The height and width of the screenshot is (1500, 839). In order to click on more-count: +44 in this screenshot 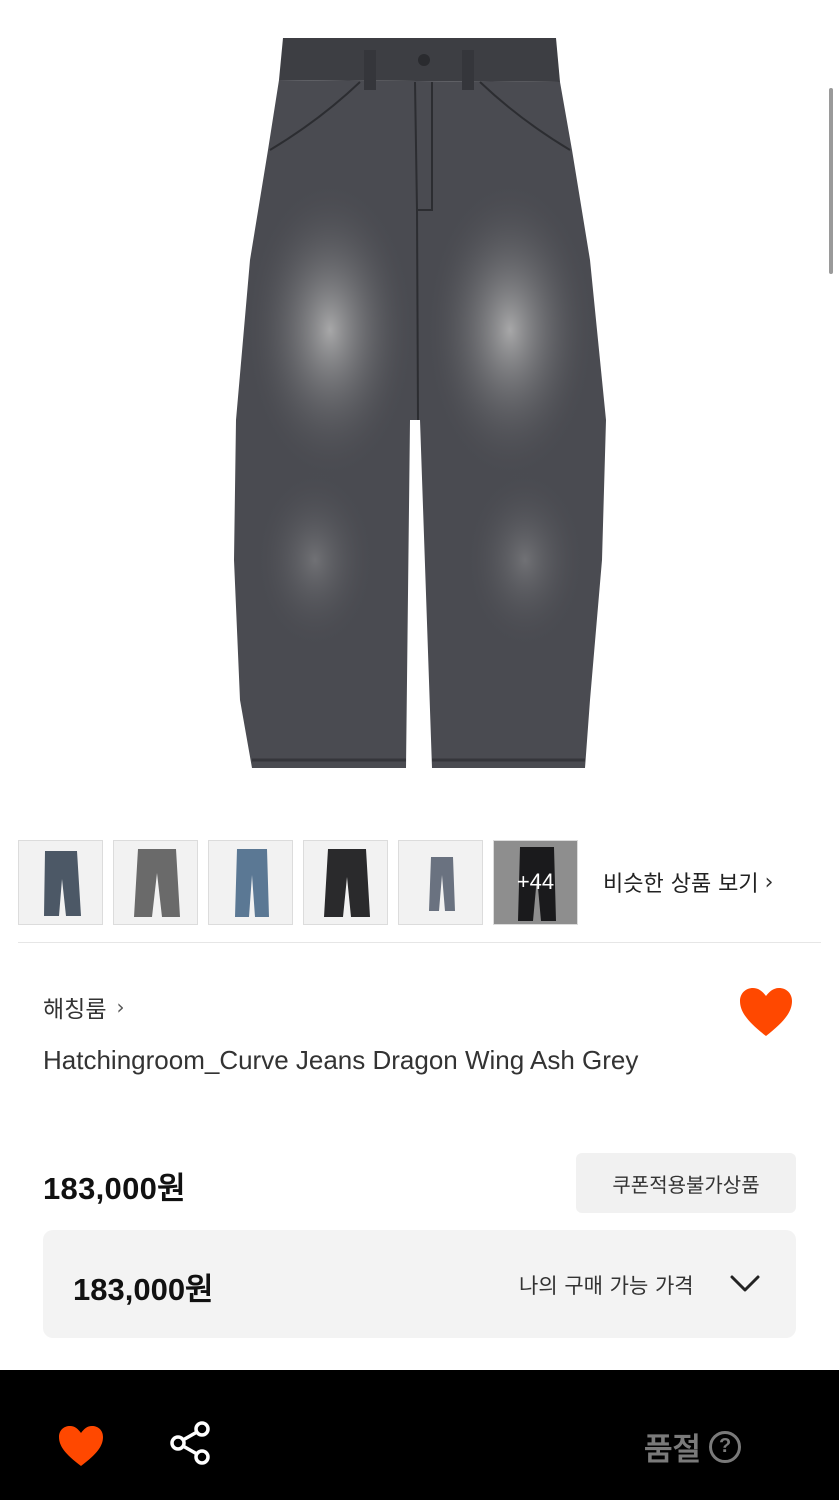, I will do `click(535, 881)`.